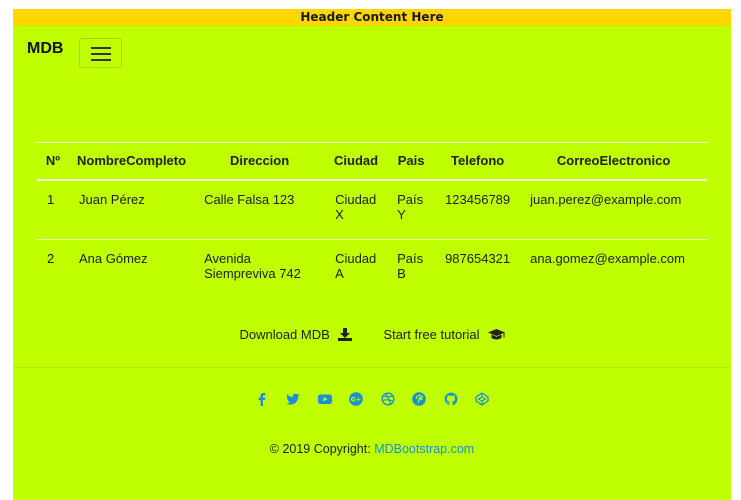  What do you see at coordinates (132, 210) in the screenshot?
I see `cell-nombre: Juan Pérez` at bounding box center [132, 210].